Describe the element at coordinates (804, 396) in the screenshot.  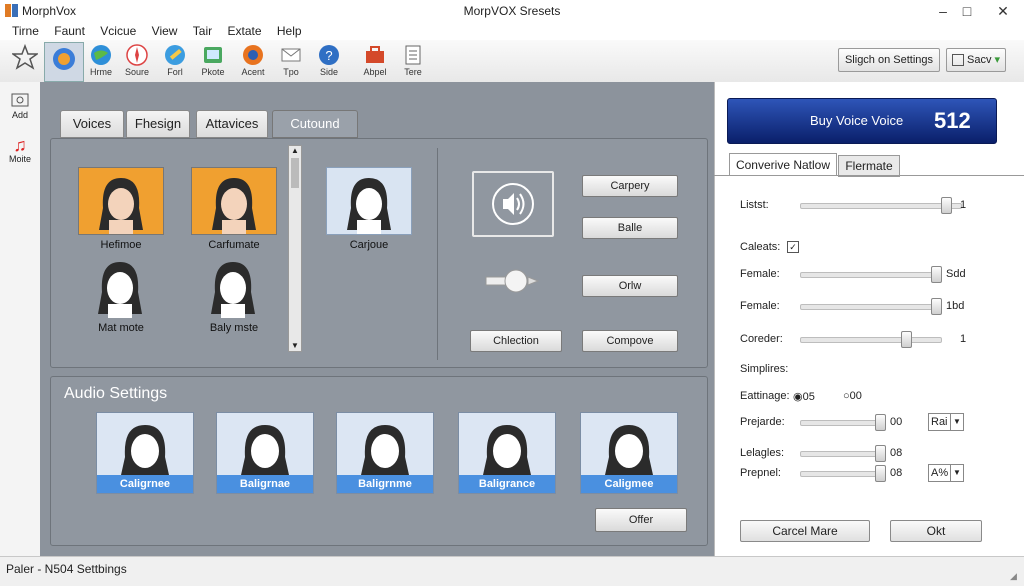
I see `eattinage-option-1: ◉05` at that location.